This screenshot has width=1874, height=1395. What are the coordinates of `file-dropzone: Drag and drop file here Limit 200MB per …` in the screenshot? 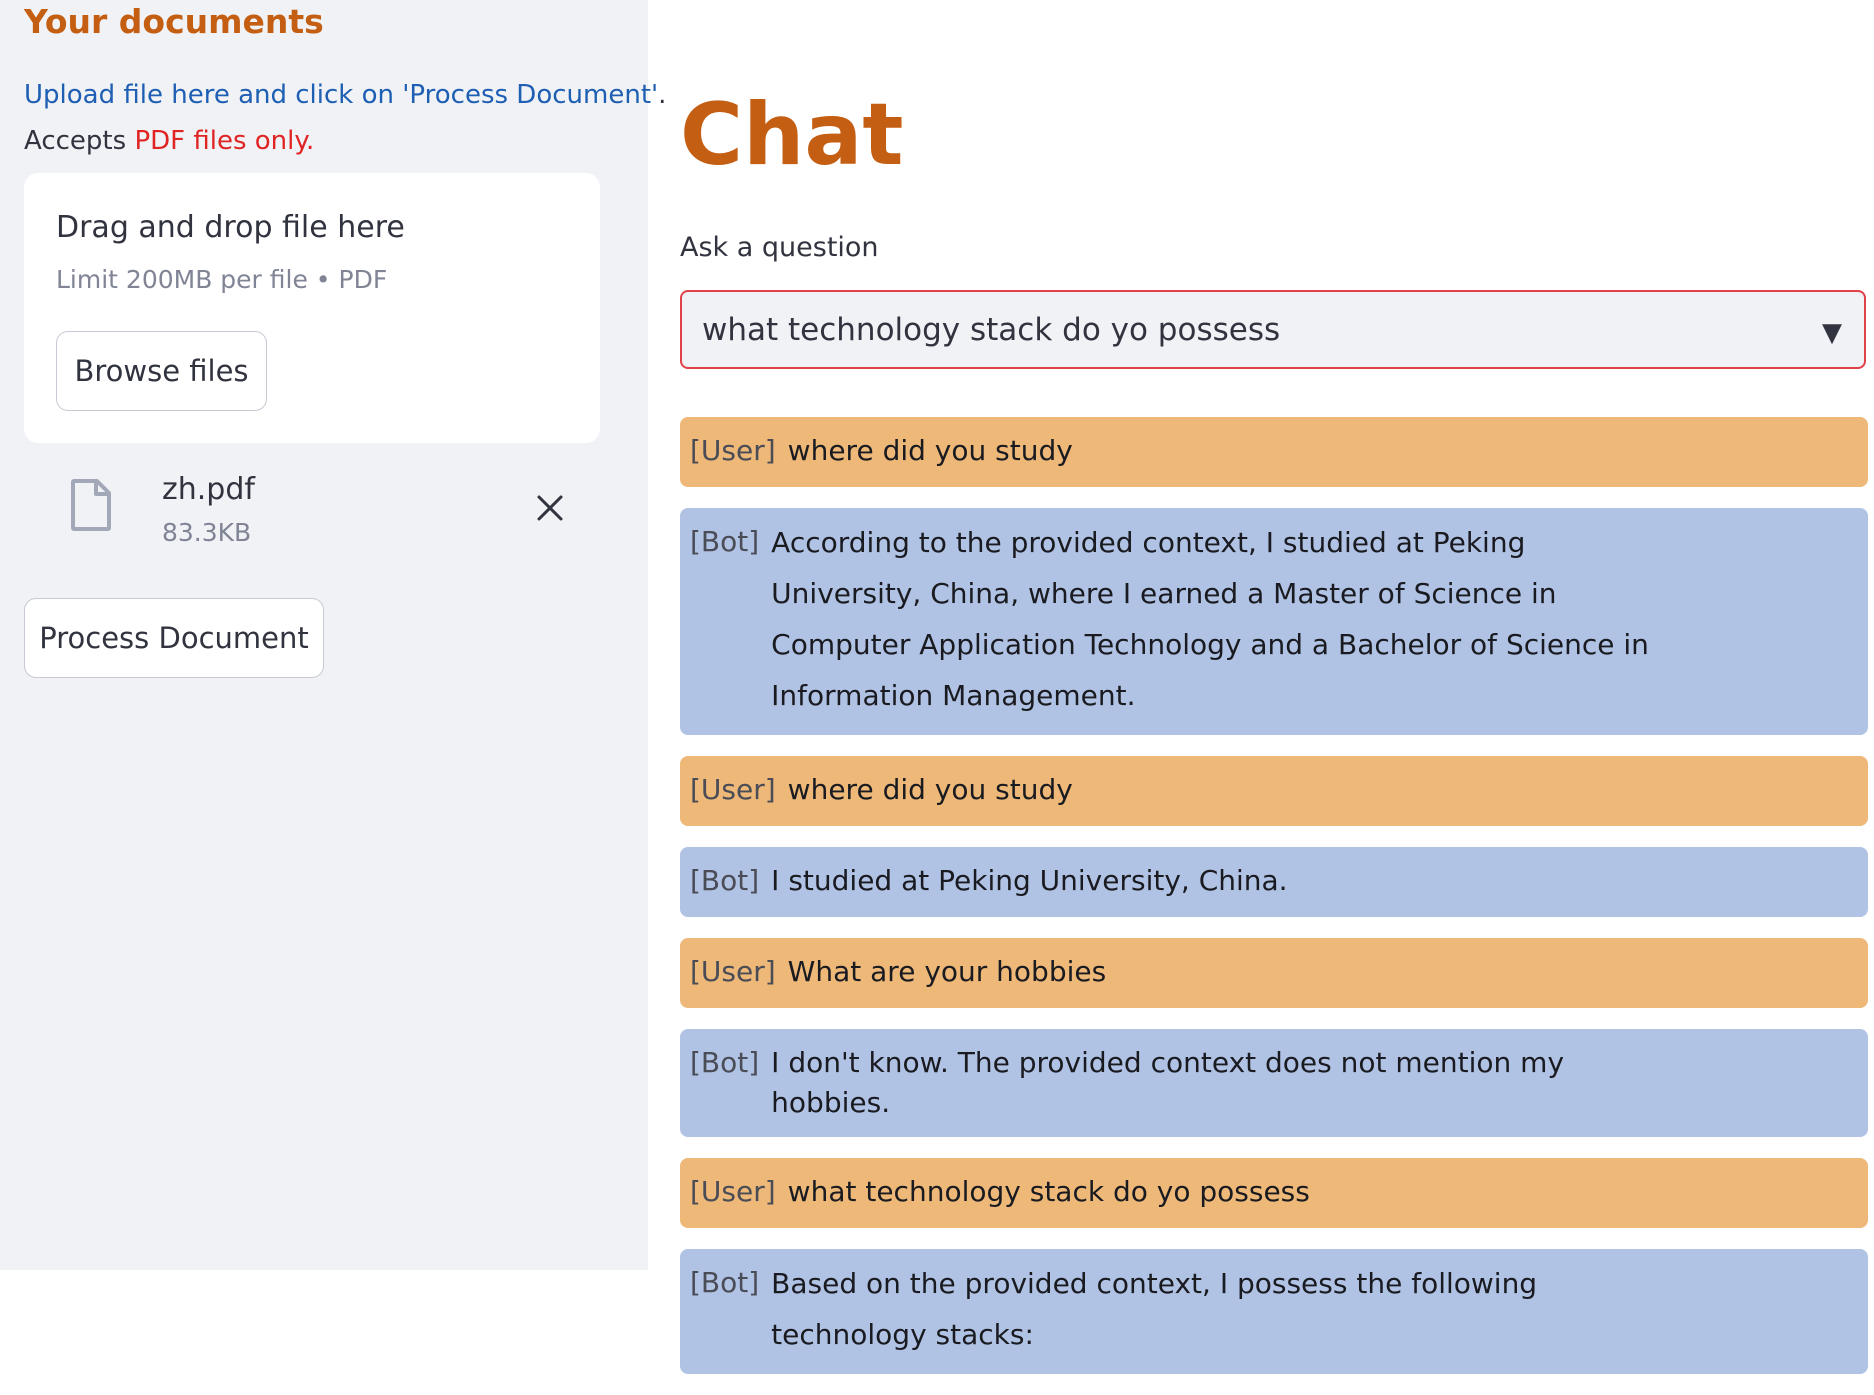 It's located at (312, 308).